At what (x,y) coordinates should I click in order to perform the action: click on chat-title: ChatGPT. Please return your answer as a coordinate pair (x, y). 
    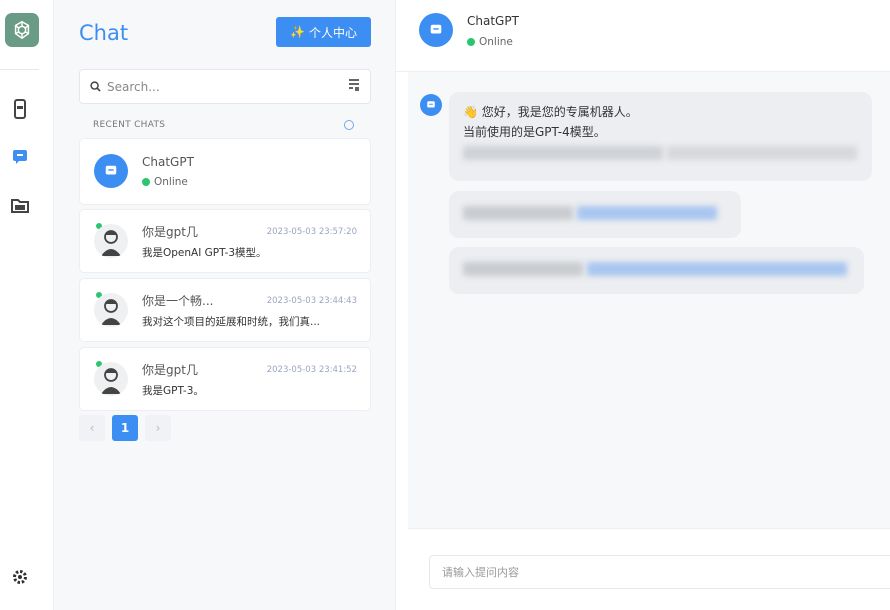
    Looking at the image, I should click on (493, 21).